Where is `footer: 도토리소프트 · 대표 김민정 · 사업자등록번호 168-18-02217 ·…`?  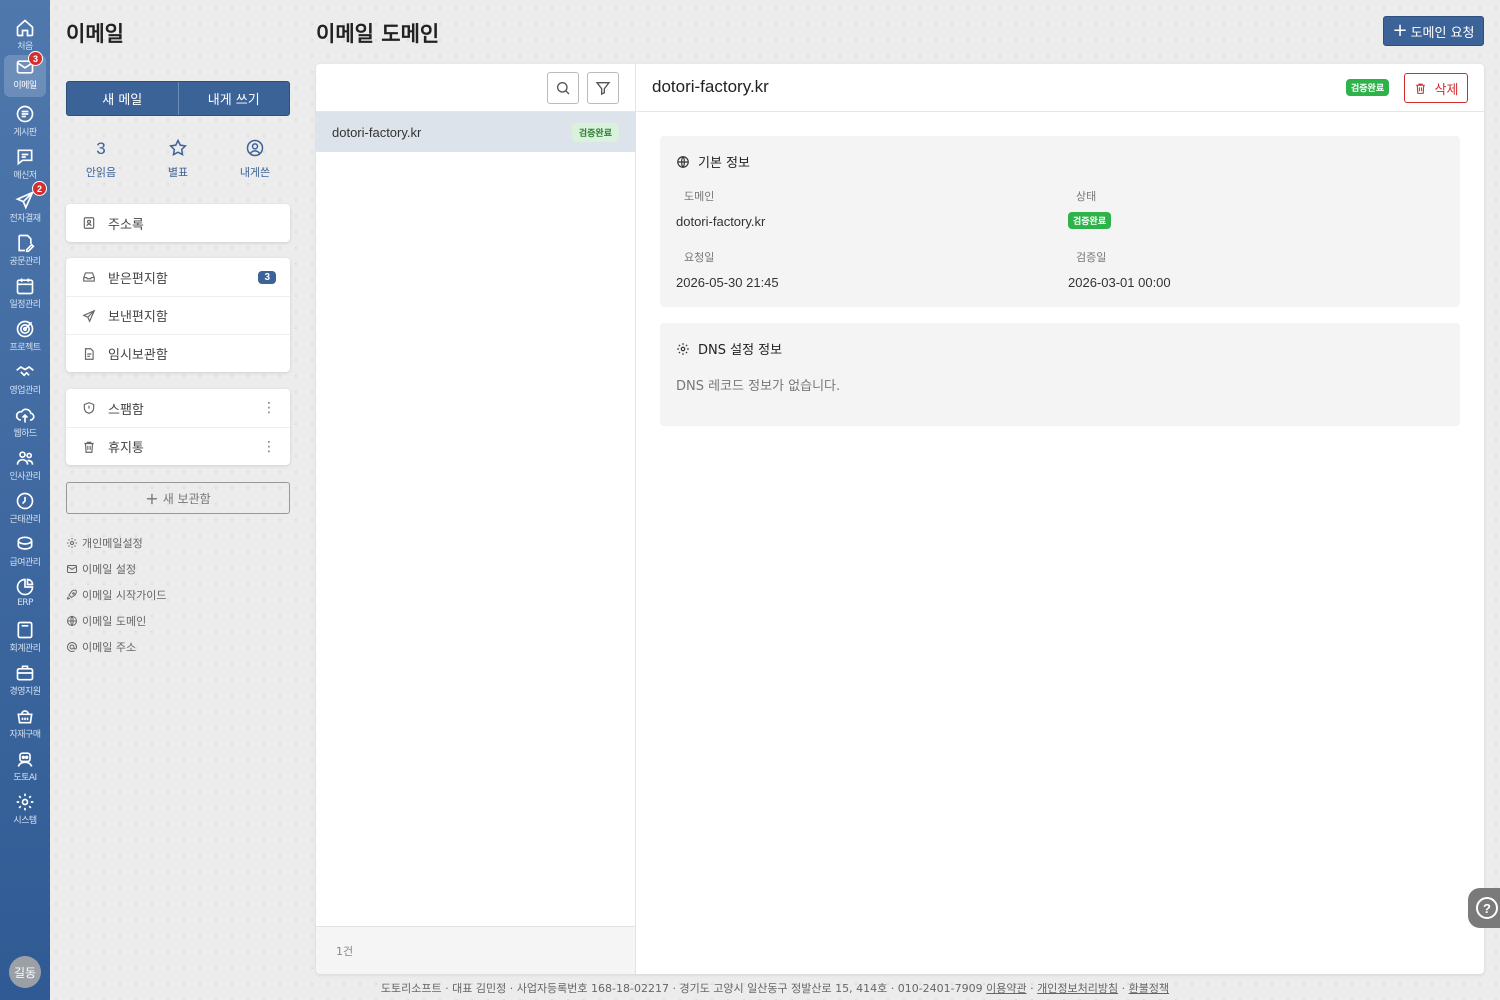 footer: 도토리소프트 · 대표 김민정 · 사업자등록번호 168-18-02217 ·… is located at coordinates (775, 988).